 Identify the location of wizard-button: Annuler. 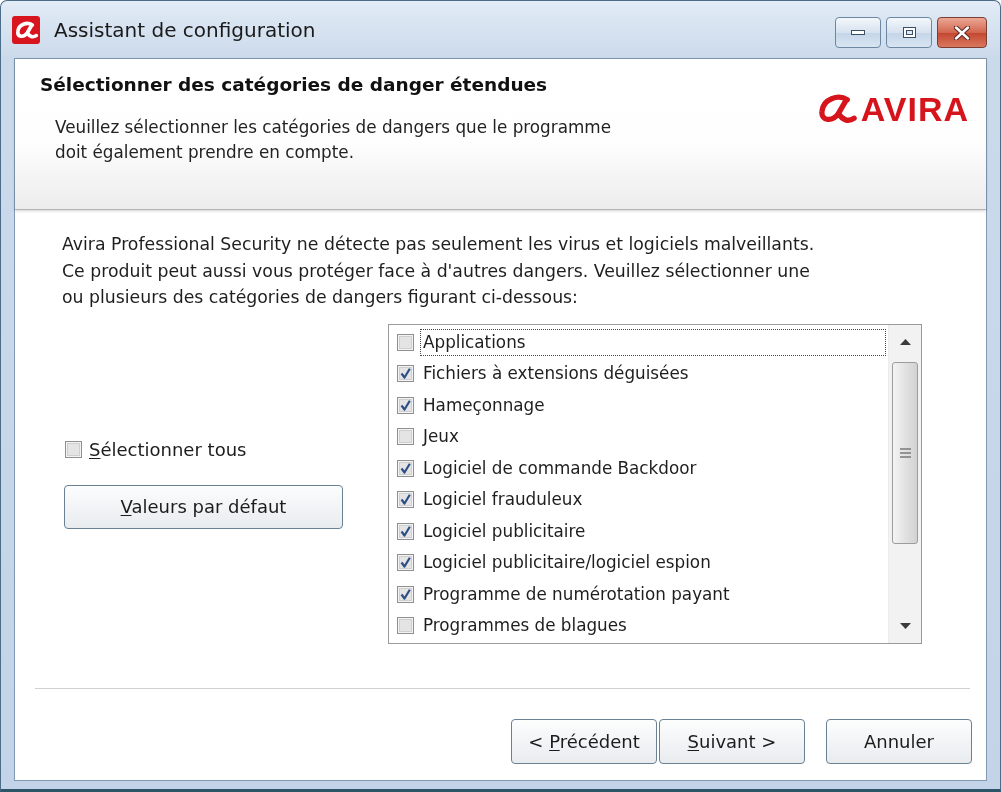
(899, 741).